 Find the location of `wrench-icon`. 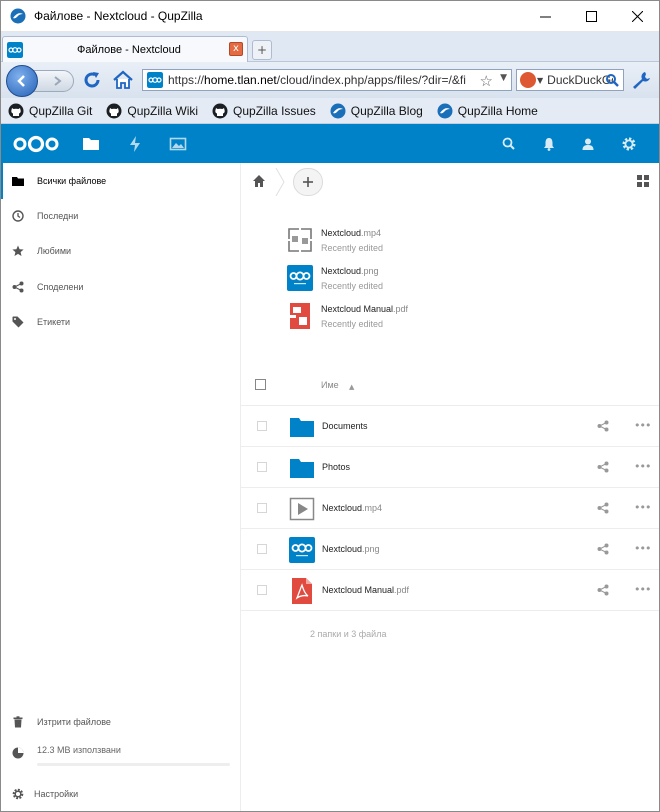

wrench-icon is located at coordinates (641, 80).